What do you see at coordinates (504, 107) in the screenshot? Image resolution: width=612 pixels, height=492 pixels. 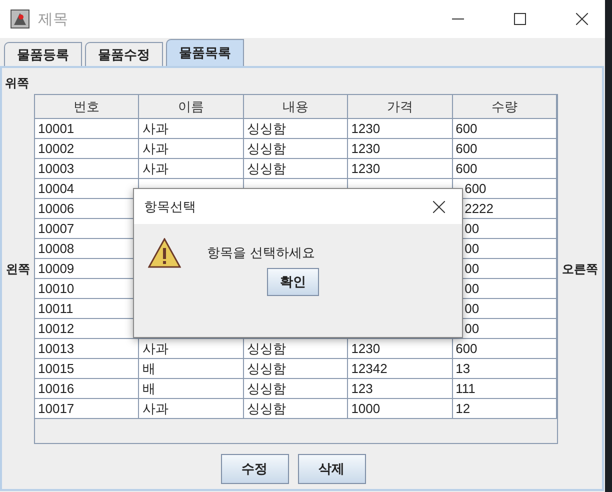 I see `column-header: 수량` at bounding box center [504, 107].